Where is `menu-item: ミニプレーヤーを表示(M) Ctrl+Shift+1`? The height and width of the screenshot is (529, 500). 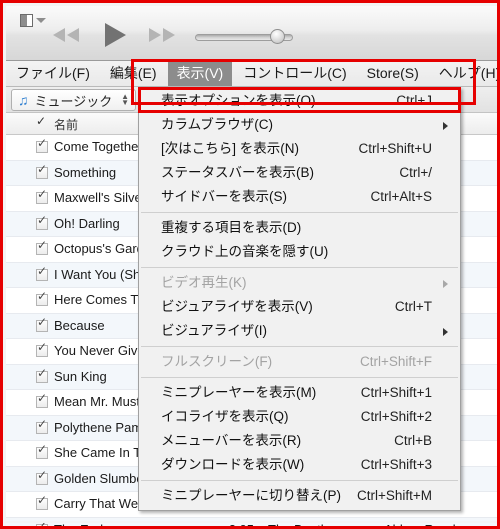
menu-item: ミニプレーヤーを表示(M) Ctrl+Shift+1 is located at coordinates (299, 393).